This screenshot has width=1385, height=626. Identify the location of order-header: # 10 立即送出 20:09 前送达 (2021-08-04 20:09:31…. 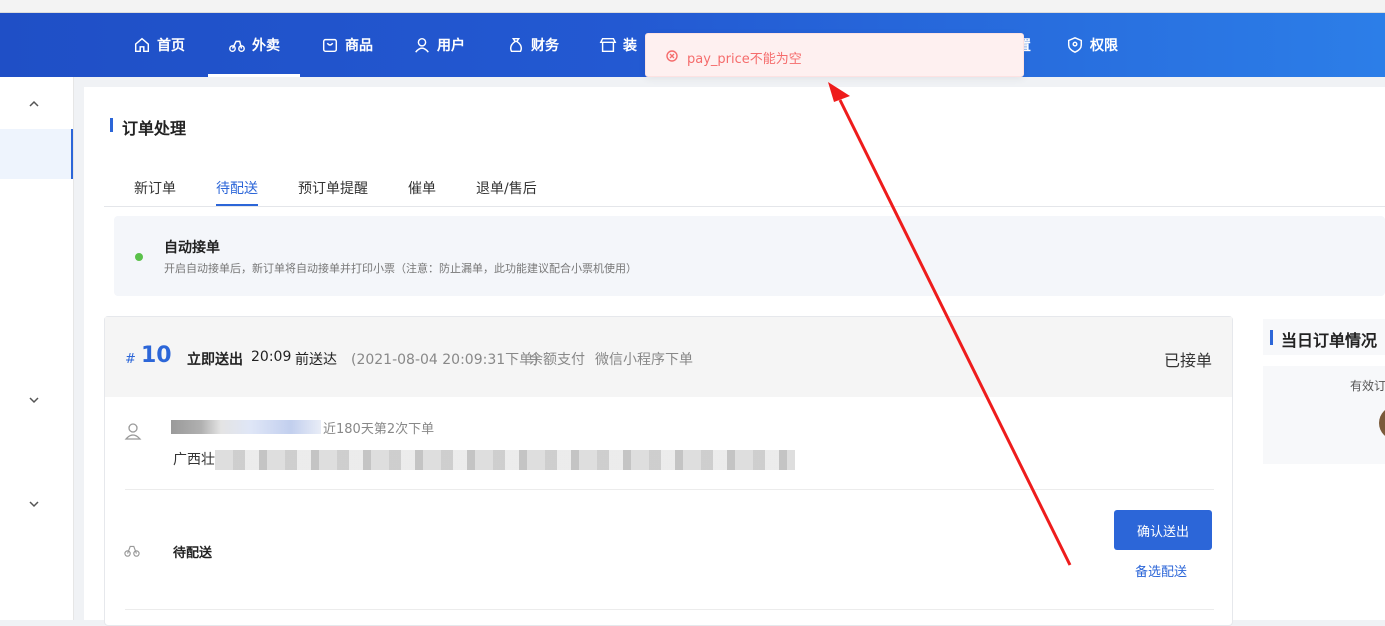
(668, 357).